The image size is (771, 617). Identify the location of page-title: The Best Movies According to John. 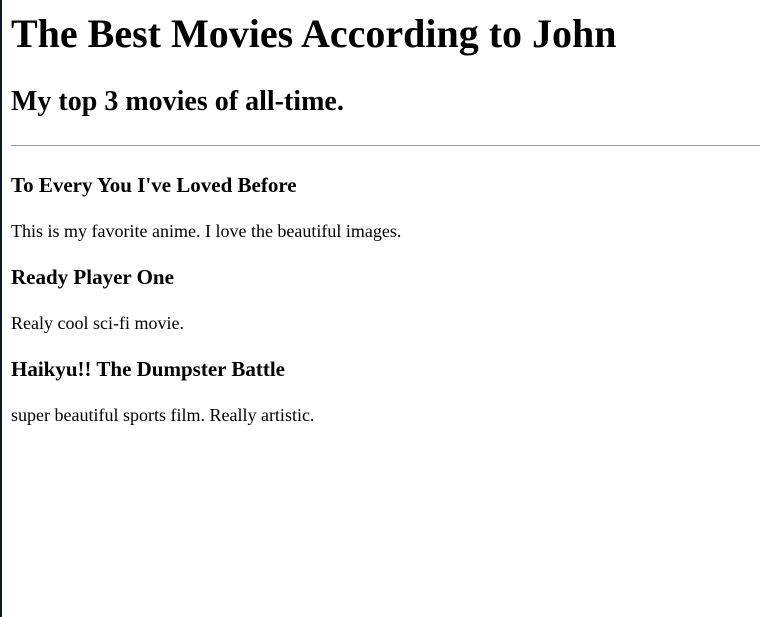
(314, 33).